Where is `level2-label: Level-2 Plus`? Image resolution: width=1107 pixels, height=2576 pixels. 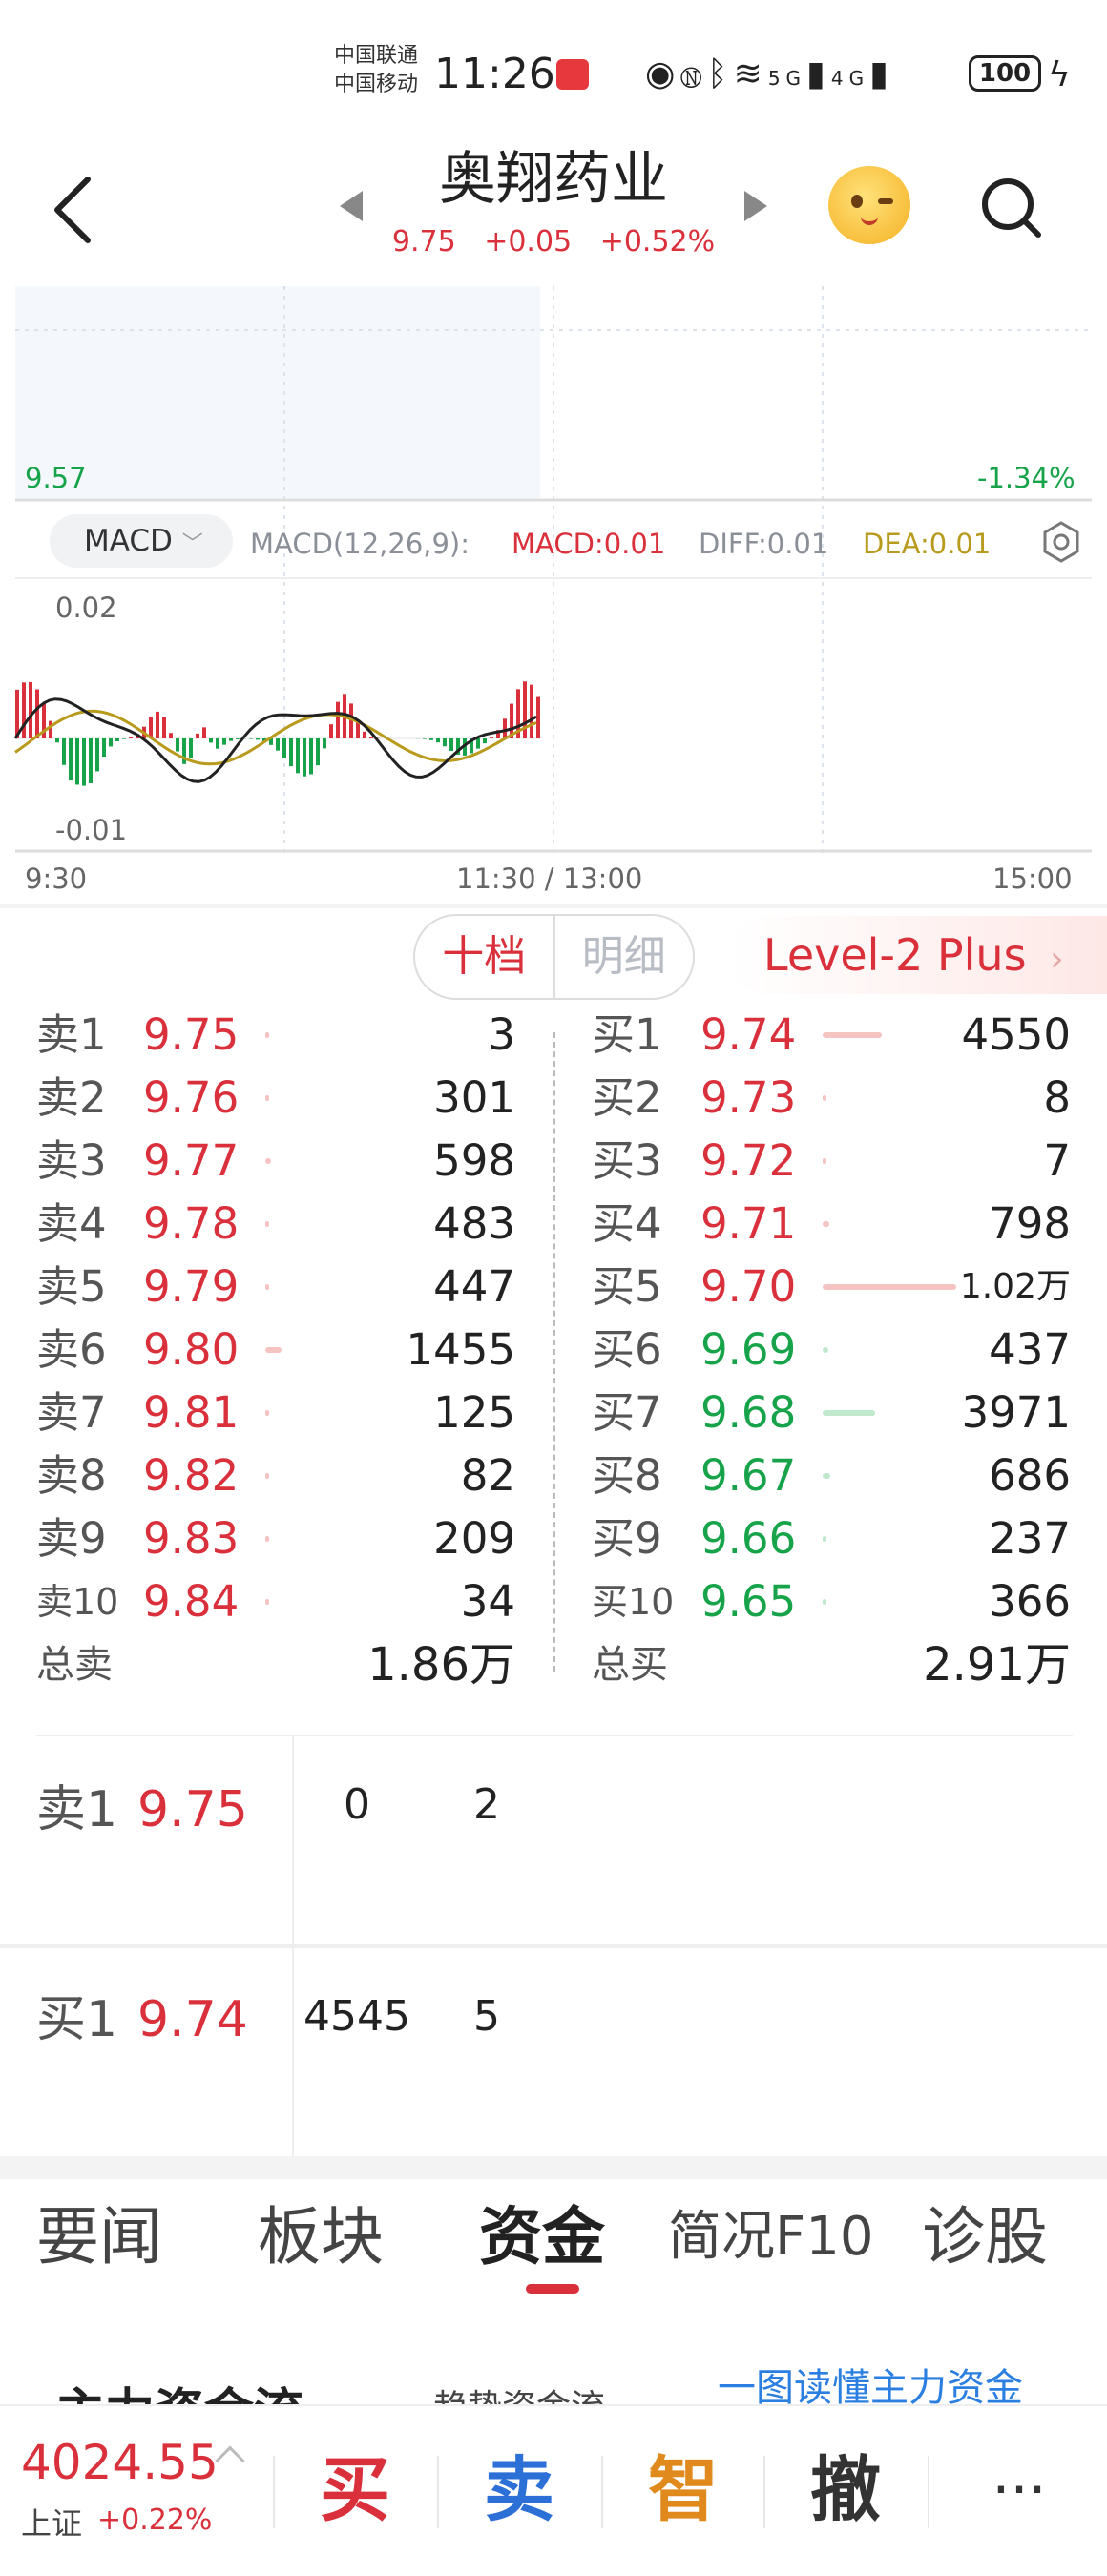 level2-label: Level-2 Plus is located at coordinates (895, 955).